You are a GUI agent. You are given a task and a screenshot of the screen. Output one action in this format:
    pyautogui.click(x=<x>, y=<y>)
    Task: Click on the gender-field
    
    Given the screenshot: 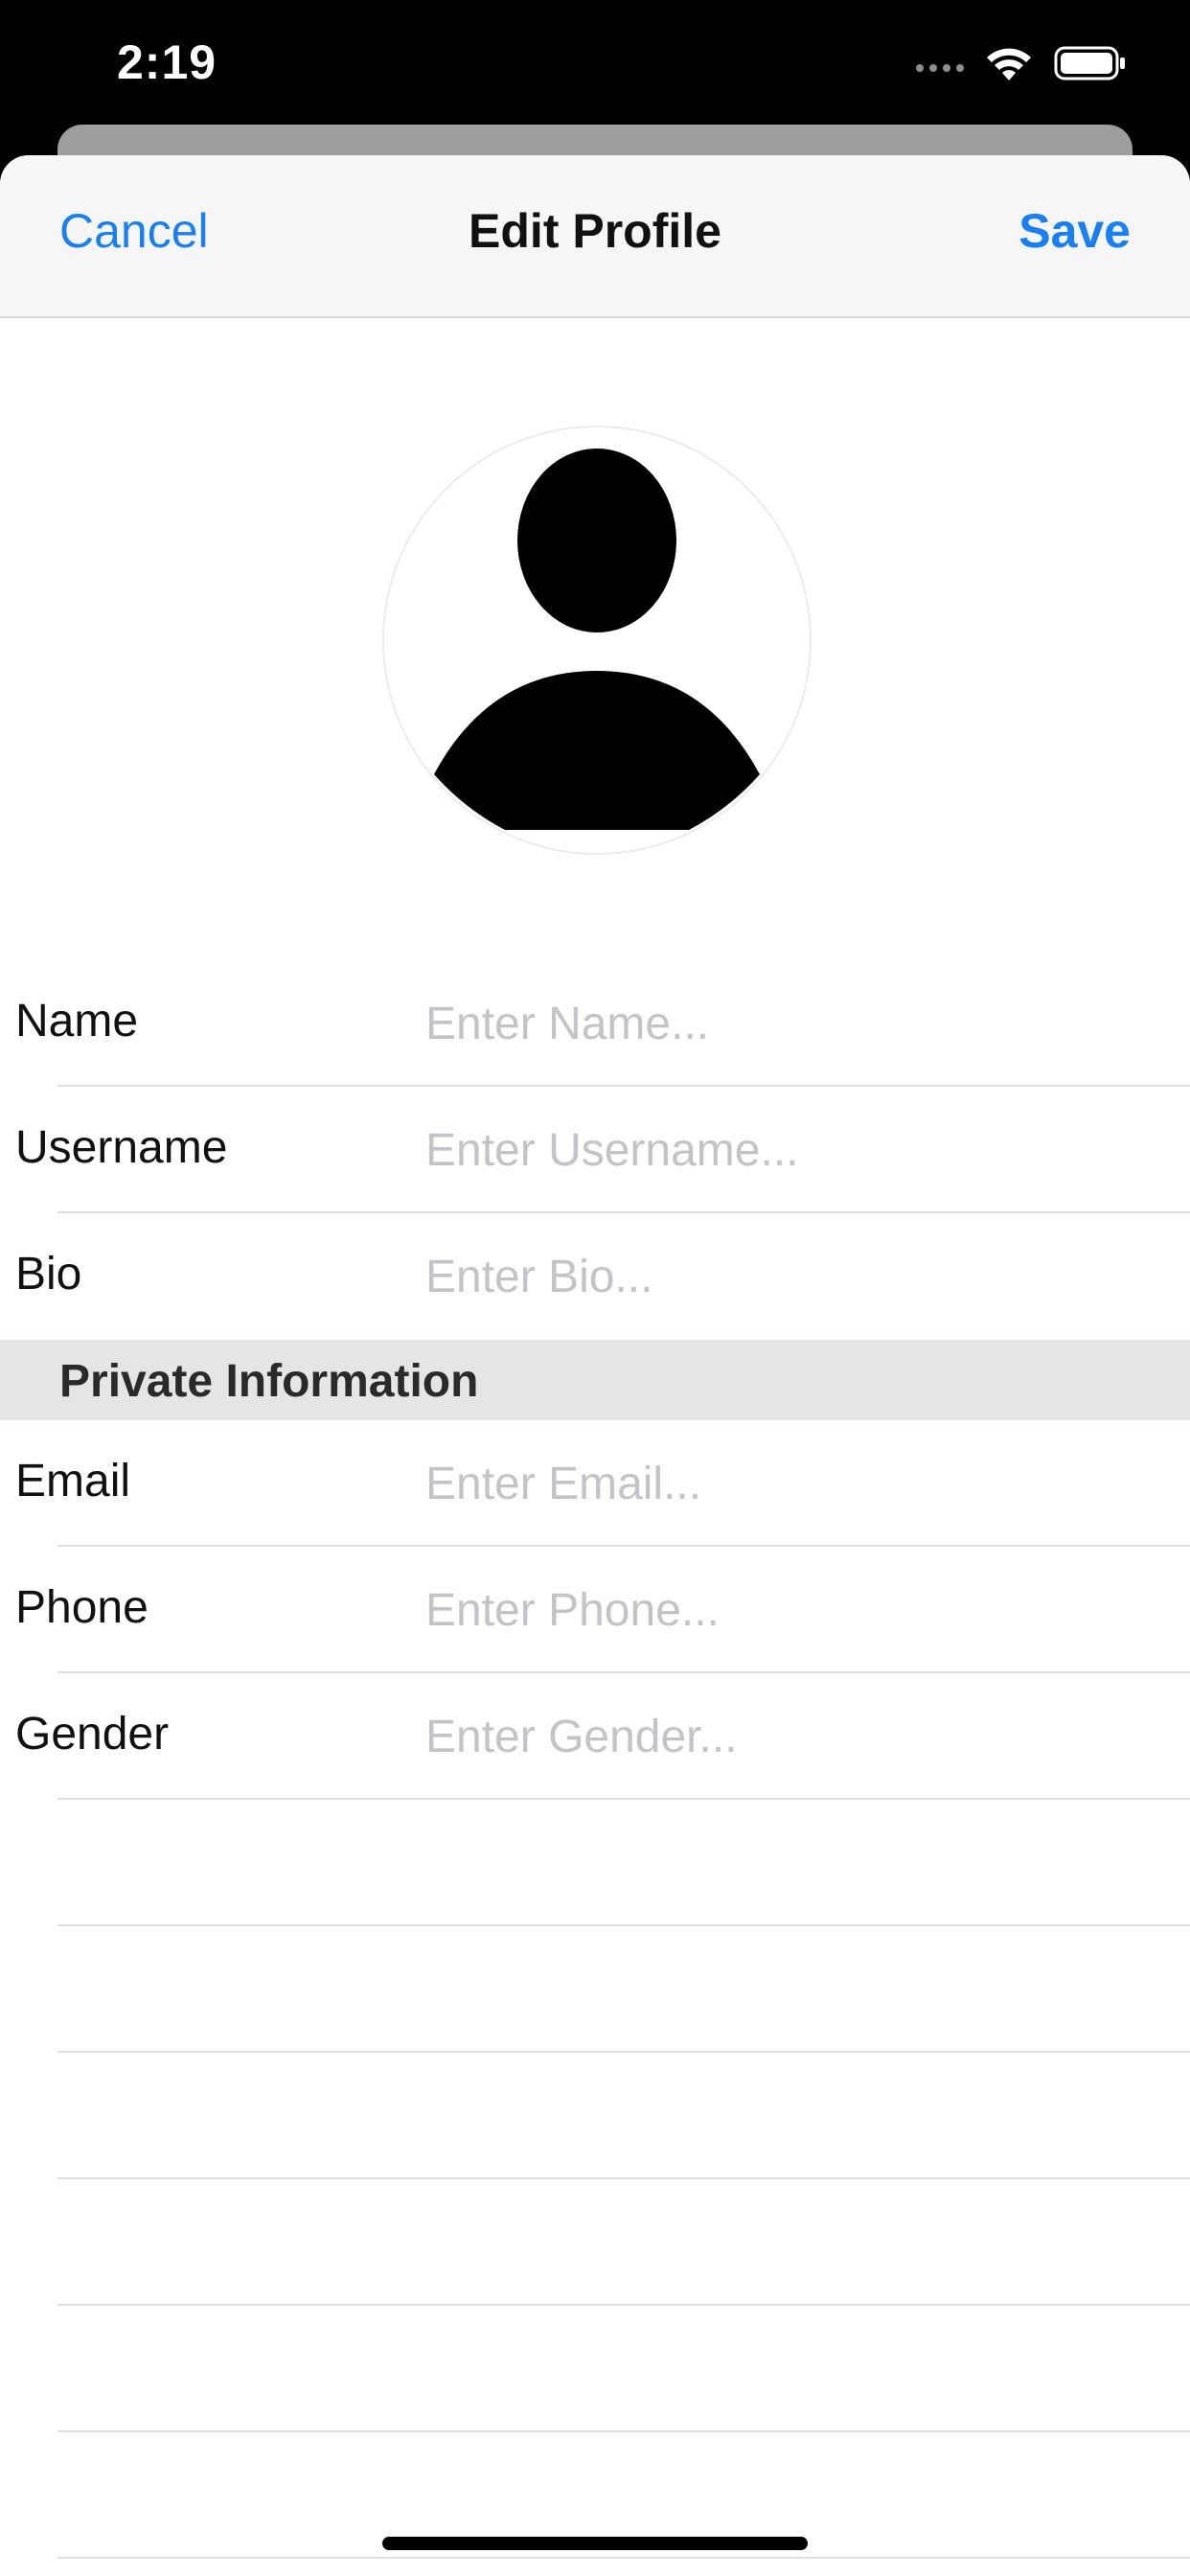 What is the action you would take?
    pyautogui.click(x=790, y=1736)
    